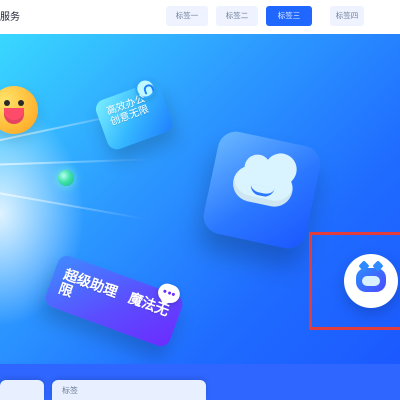 The height and width of the screenshot is (400, 400). What do you see at coordinates (289, 16) in the screenshot?
I see `nav-tab-3-active: 标签三` at bounding box center [289, 16].